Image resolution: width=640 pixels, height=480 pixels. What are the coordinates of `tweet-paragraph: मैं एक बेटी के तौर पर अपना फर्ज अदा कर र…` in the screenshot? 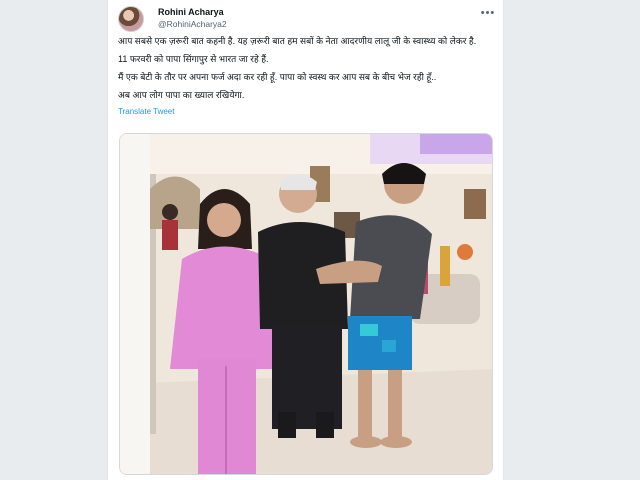 It's located at (277, 77).